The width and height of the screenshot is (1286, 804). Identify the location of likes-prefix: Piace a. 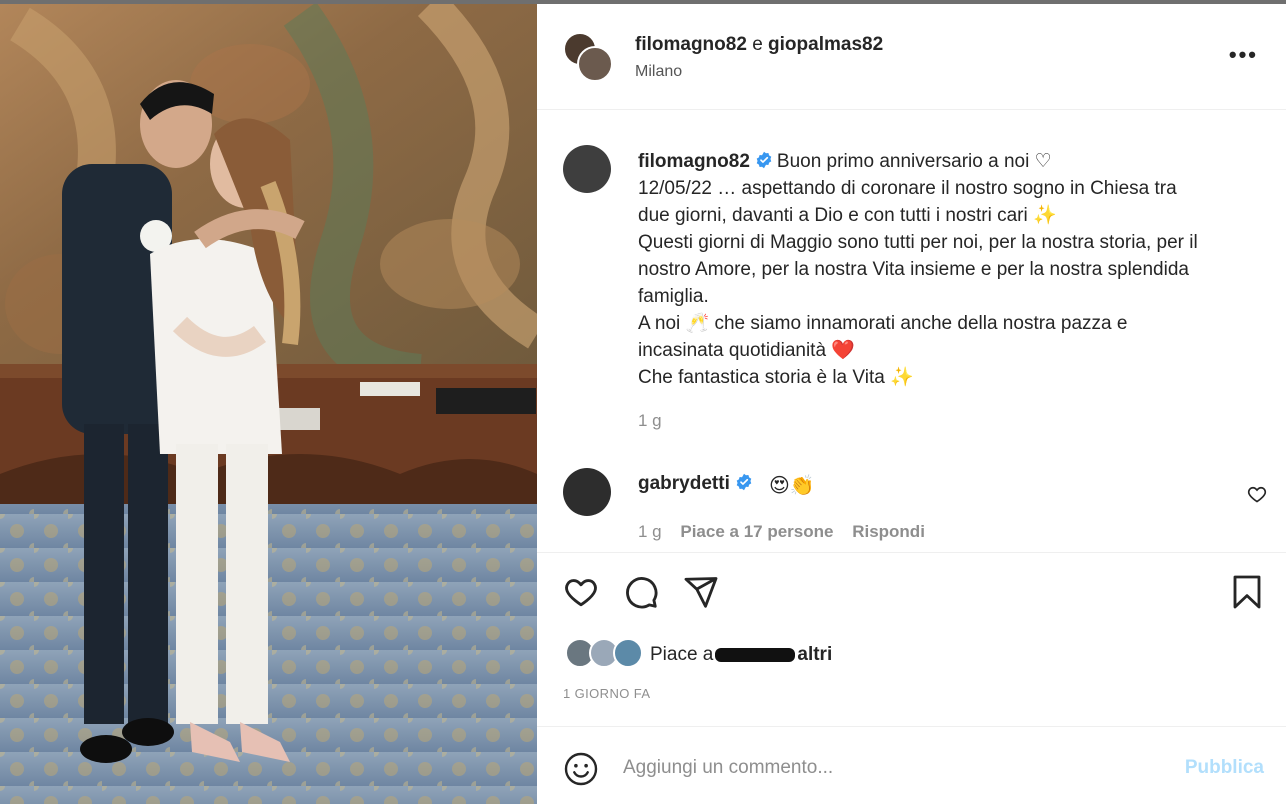
(682, 654).